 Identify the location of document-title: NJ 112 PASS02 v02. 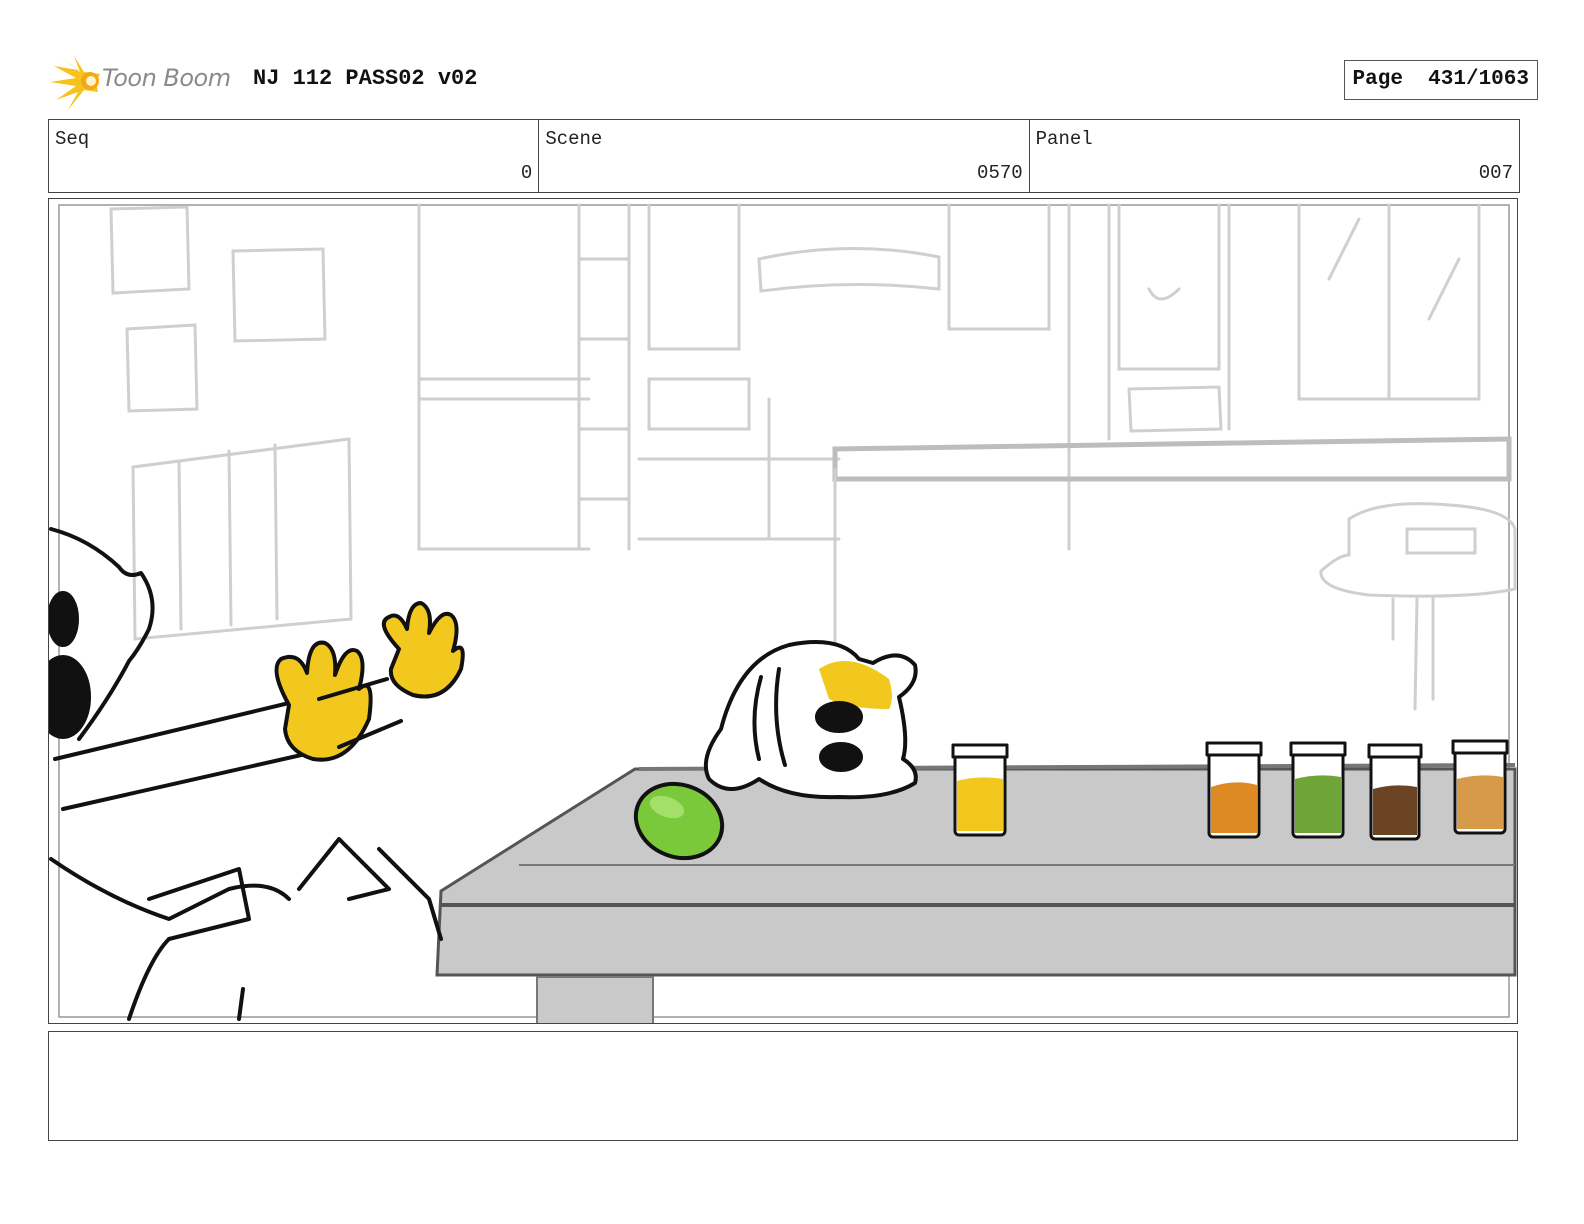
(365, 78).